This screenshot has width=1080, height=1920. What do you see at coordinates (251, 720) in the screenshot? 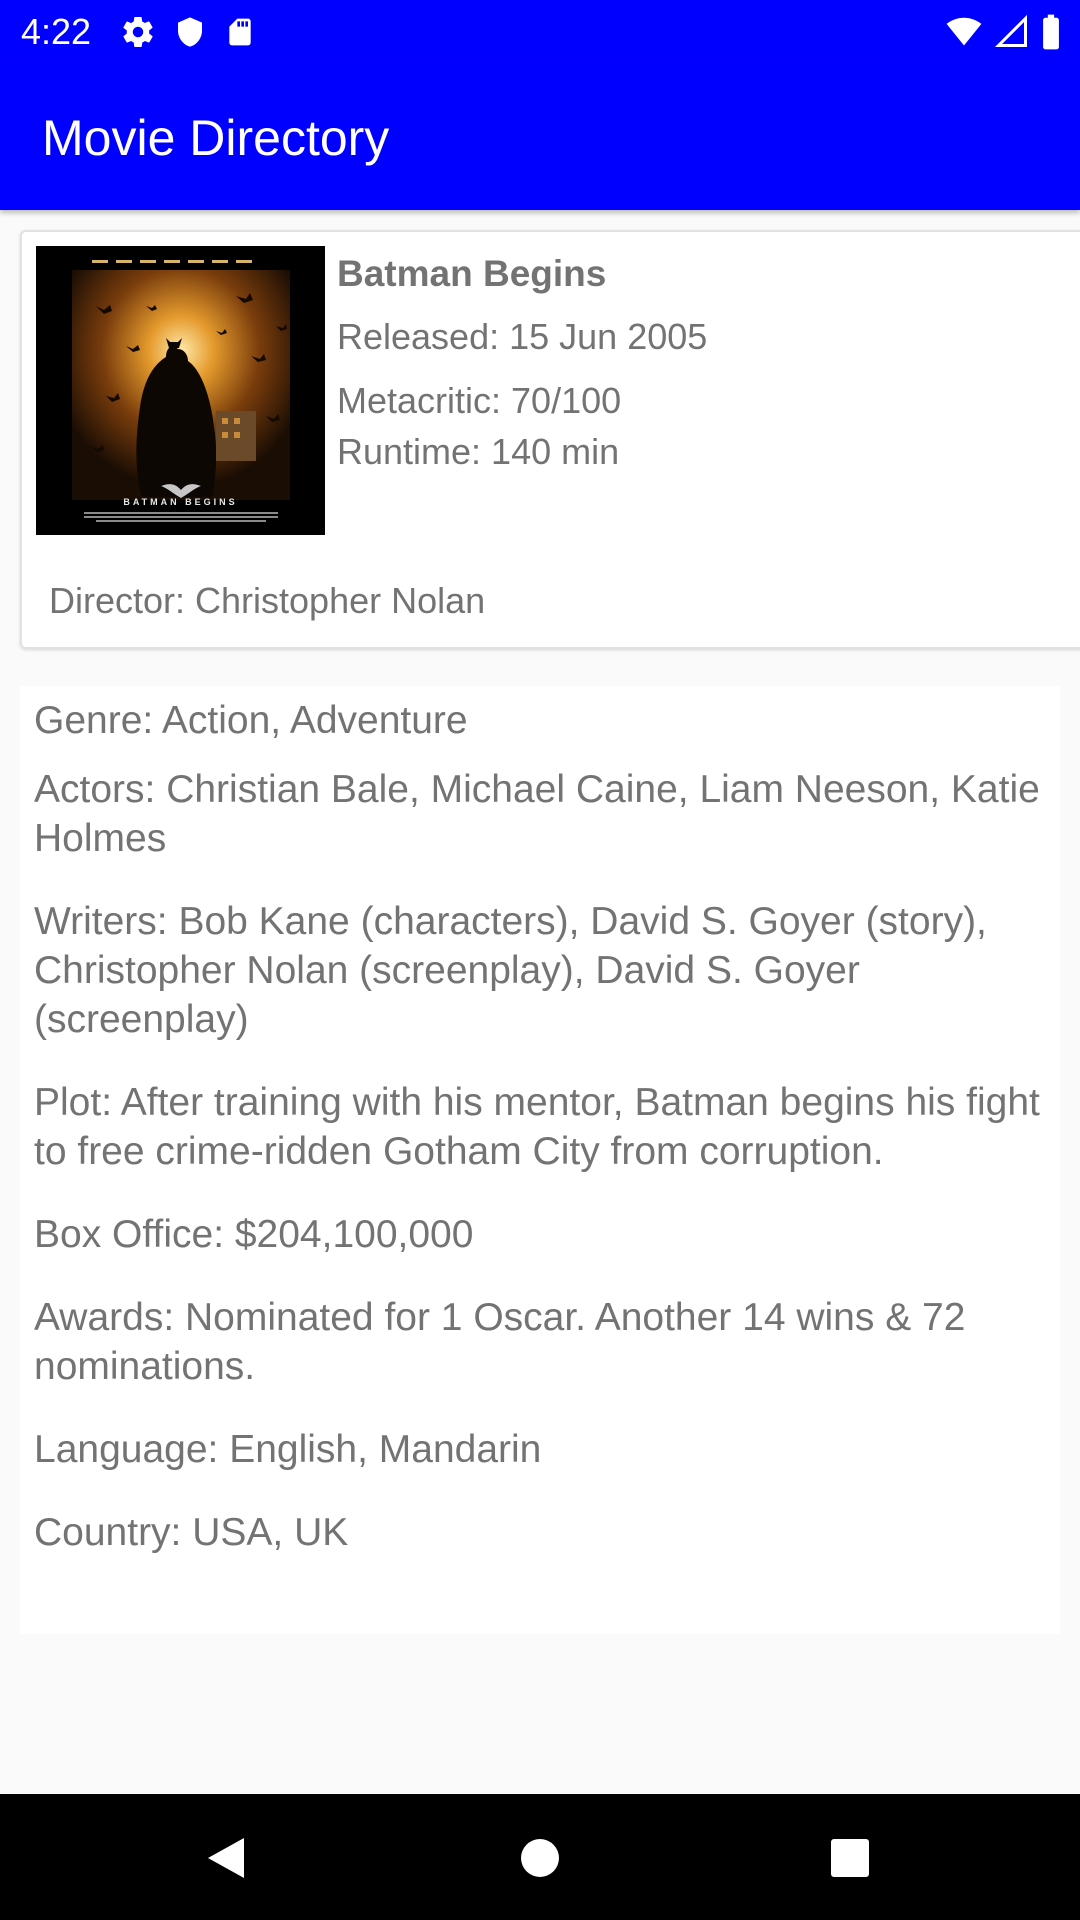
I see `detail-genre: Genre: Action, Adventure` at bounding box center [251, 720].